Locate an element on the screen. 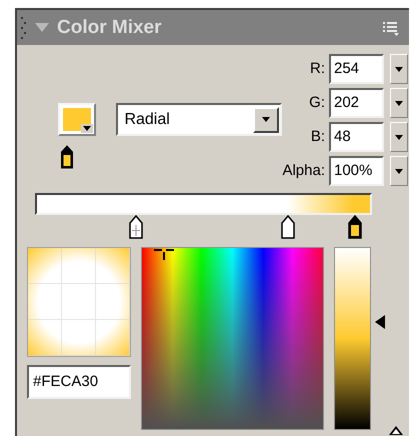 This screenshot has width=414, height=436. brightness-bar is located at coordinates (352, 338).